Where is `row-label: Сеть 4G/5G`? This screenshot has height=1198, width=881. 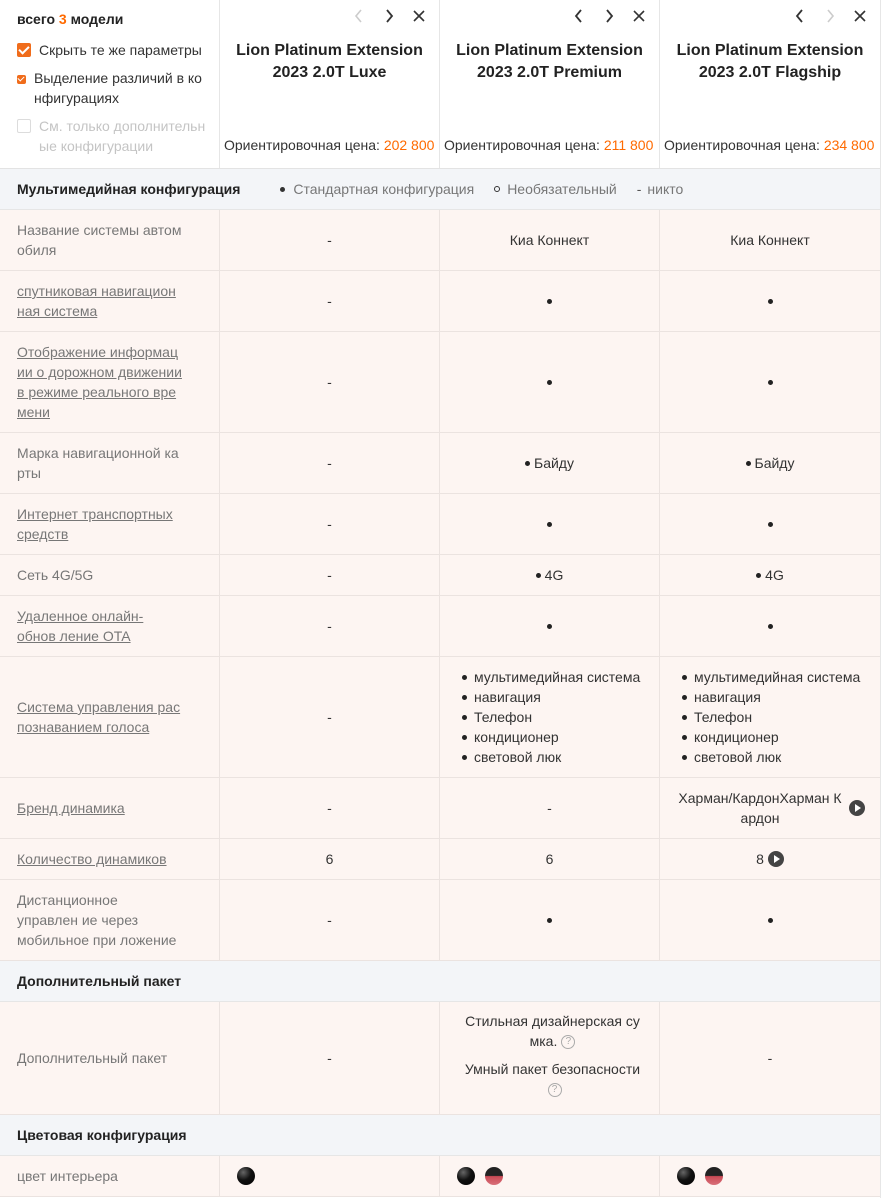 row-label: Сеть 4G/5G is located at coordinates (110, 575).